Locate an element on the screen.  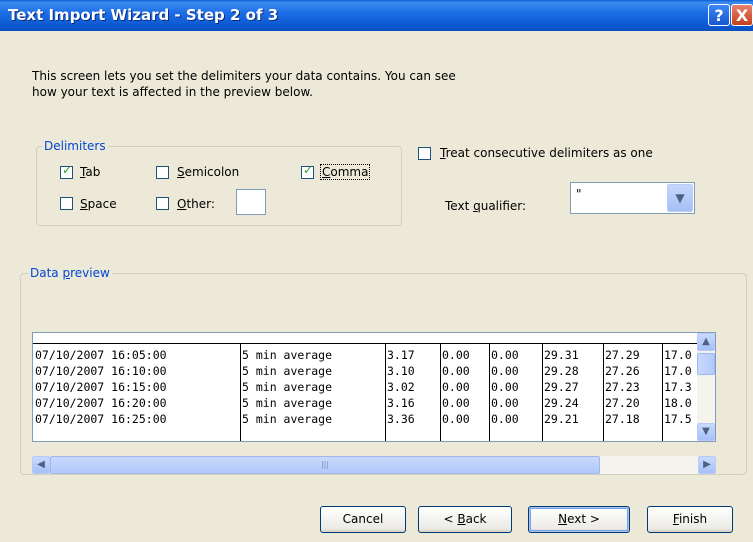
other-label: Other: is located at coordinates (196, 204).